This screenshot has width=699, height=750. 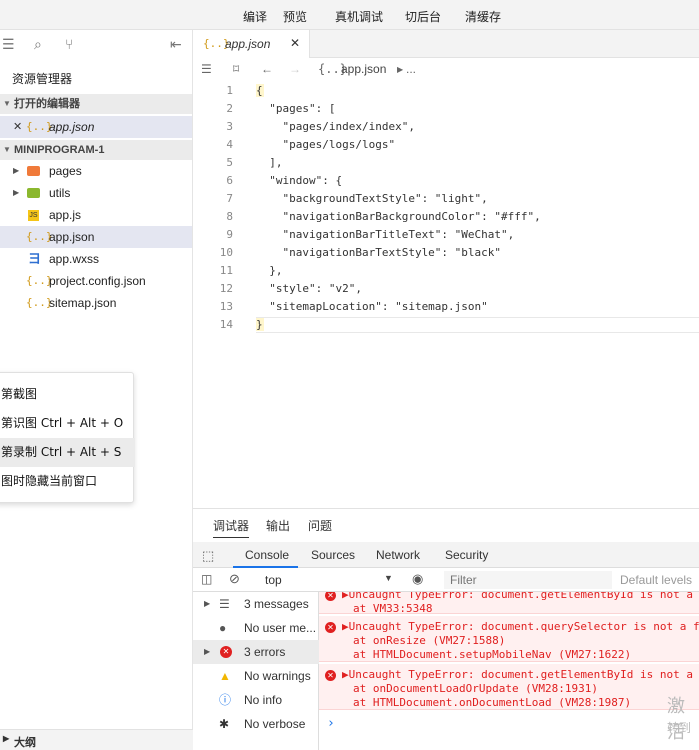 I want to click on line-number: 5, so click(x=229, y=162).